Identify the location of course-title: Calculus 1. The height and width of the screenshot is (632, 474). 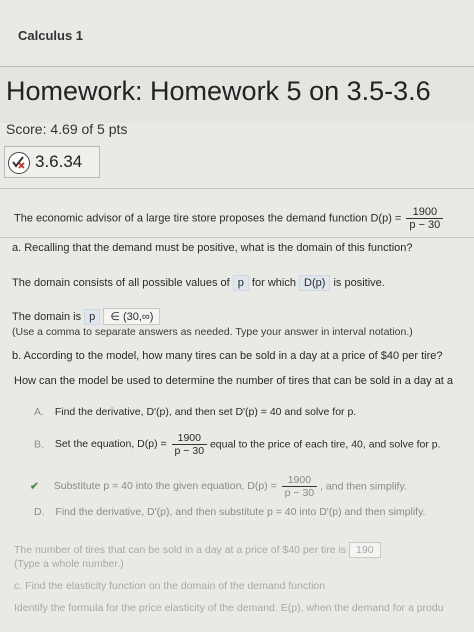
(51, 35).